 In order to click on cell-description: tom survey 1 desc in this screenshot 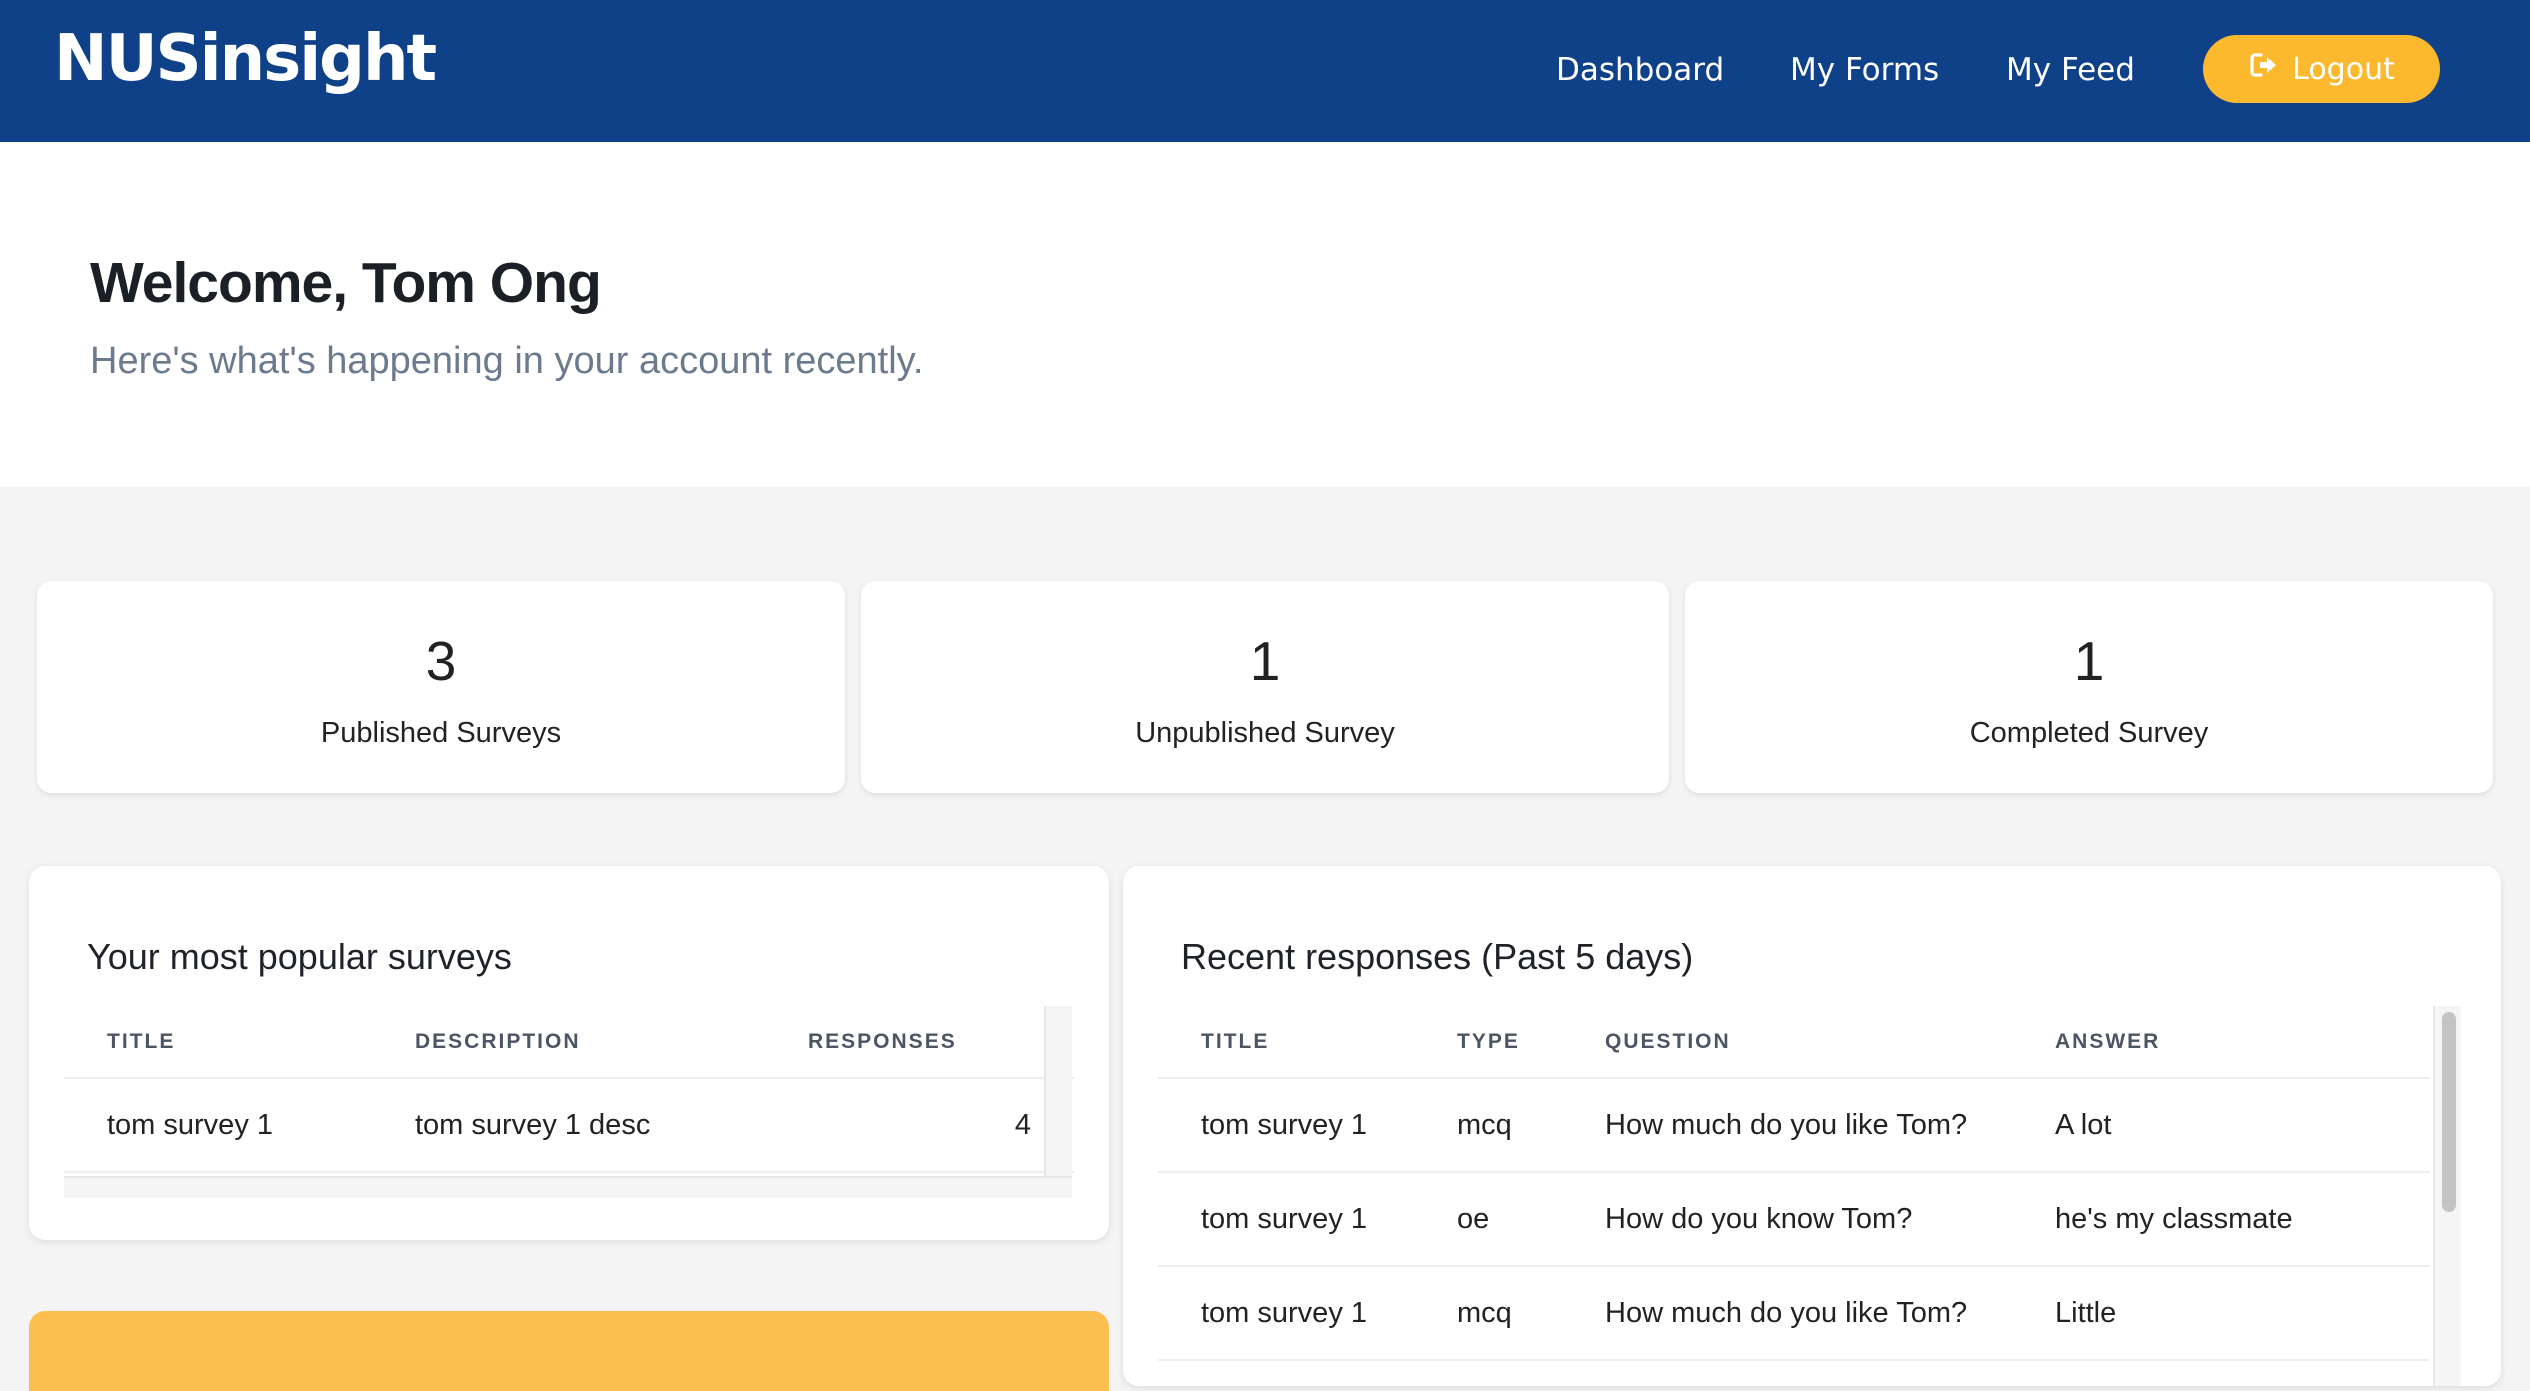, I will do `click(568, 1125)`.